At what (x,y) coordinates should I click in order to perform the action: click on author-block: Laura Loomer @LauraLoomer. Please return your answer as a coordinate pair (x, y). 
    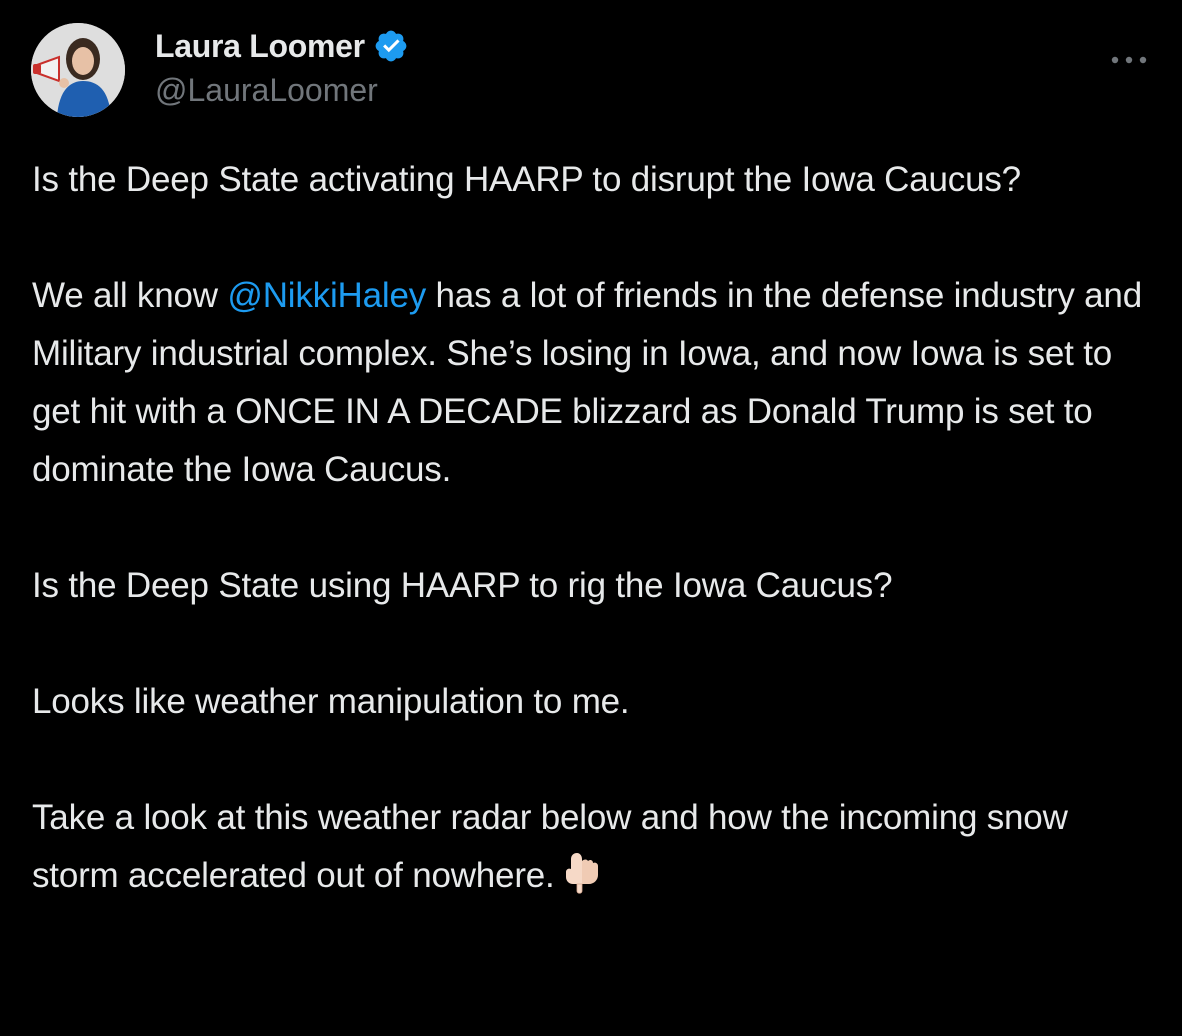
    Looking at the image, I should click on (282, 66).